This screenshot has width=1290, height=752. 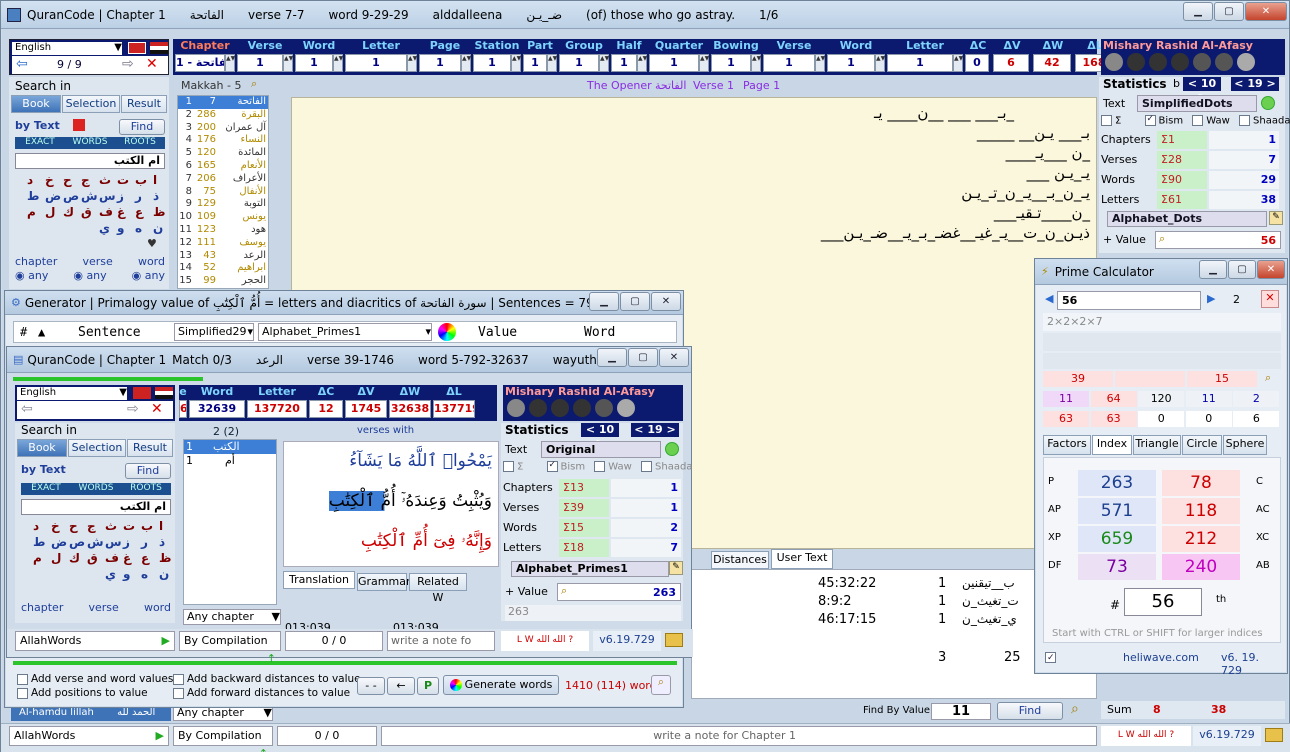 What do you see at coordinates (1150, 120) in the screenshot?
I see `bism-checkbox` at bounding box center [1150, 120].